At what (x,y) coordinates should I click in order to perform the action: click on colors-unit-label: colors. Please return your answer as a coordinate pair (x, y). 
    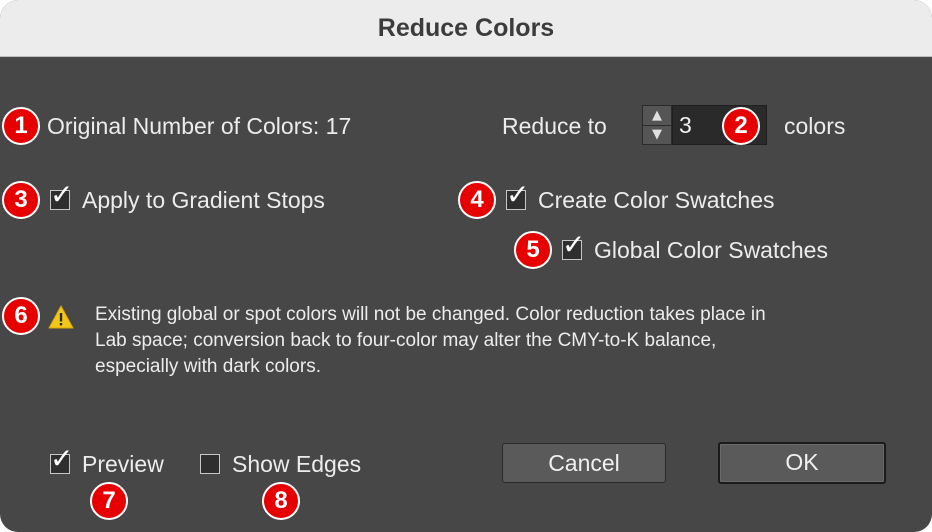
    Looking at the image, I should click on (815, 126).